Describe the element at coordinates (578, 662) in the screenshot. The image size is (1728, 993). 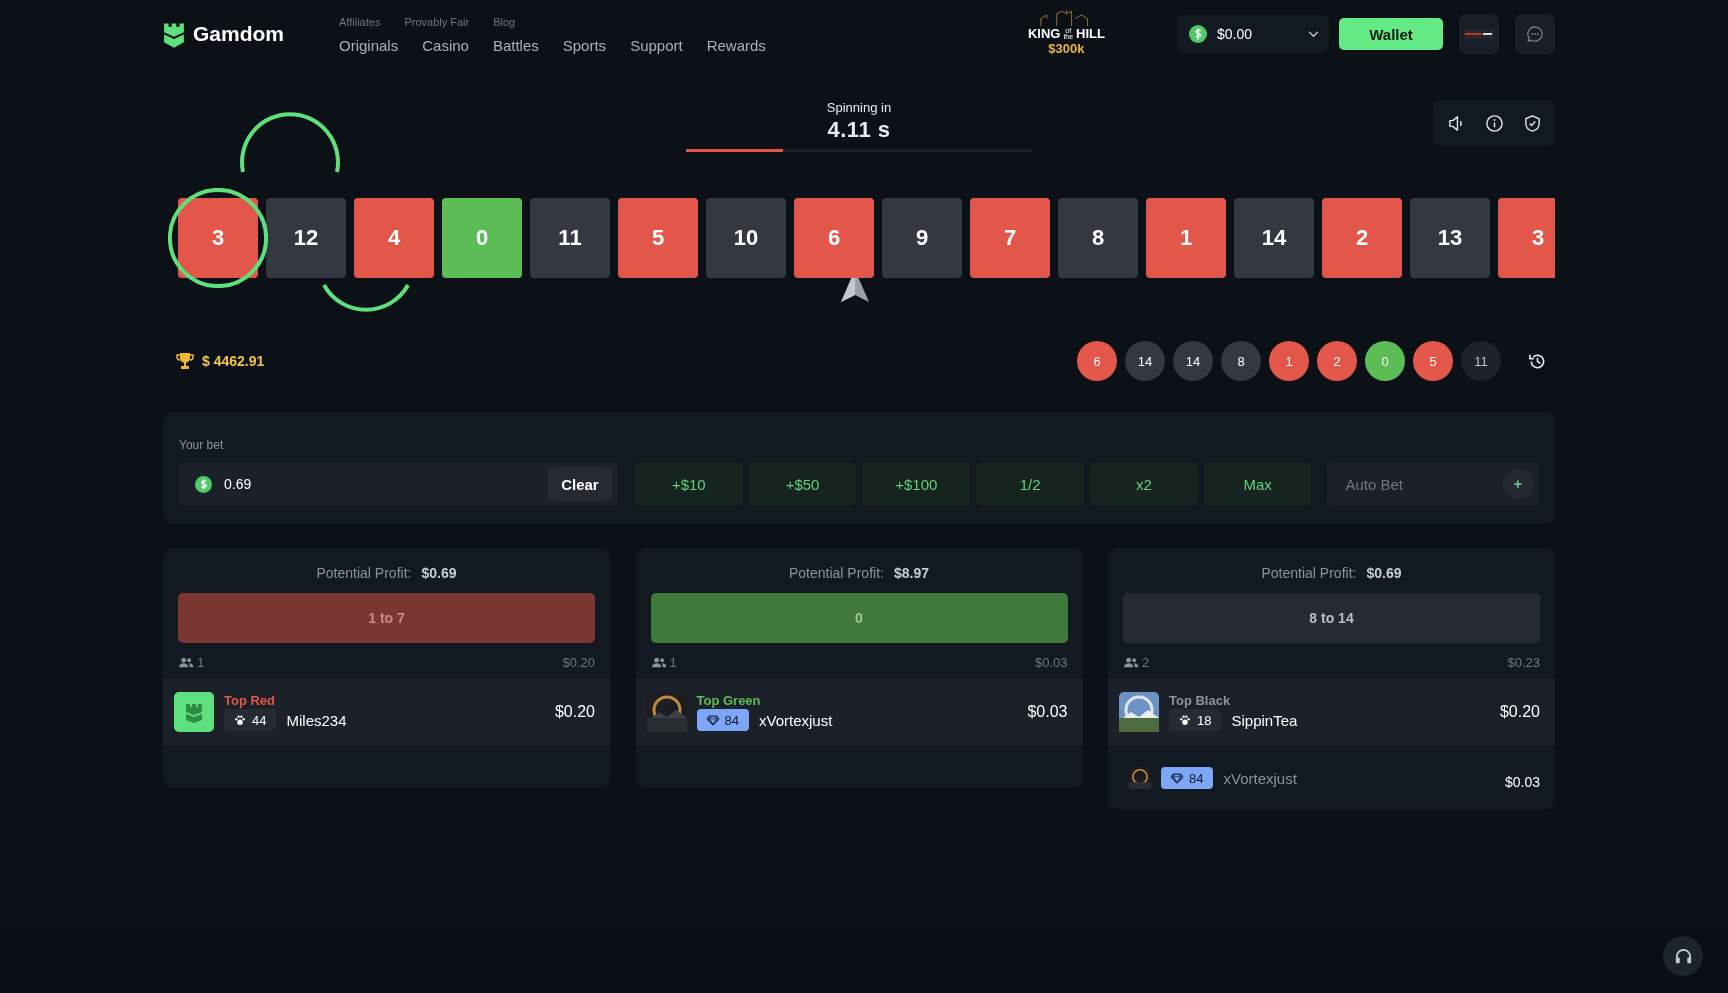
I see `total-bet: $0.20` at that location.